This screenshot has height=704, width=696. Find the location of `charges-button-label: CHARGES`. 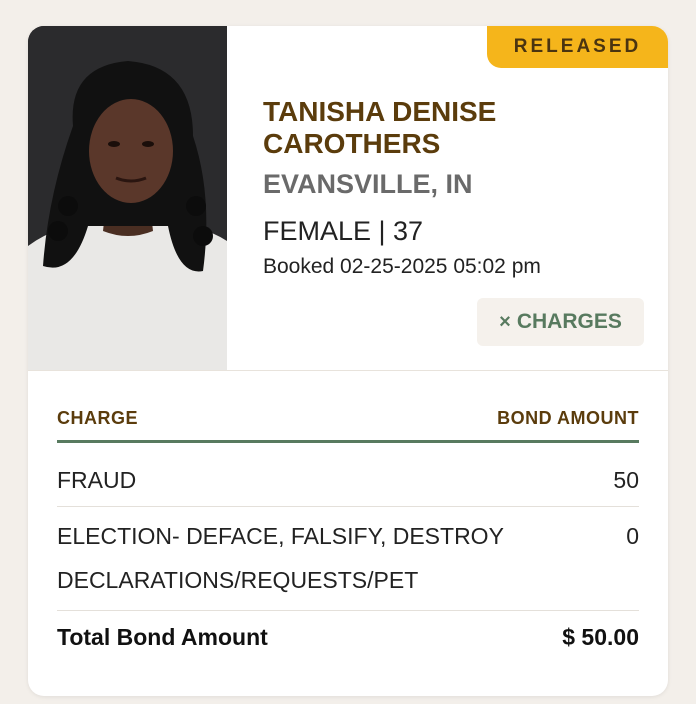

charges-button-label: CHARGES is located at coordinates (569, 321).